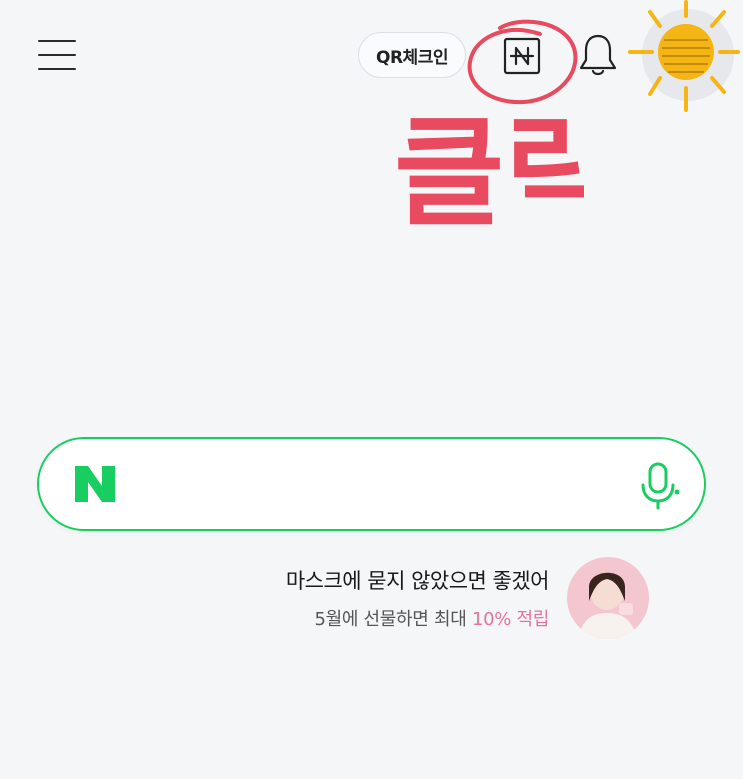 The width and height of the screenshot is (743, 779). Describe the element at coordinates (510, 619) in the screenshot. I see `ad-highlight-text: 10% 적립` at that location.